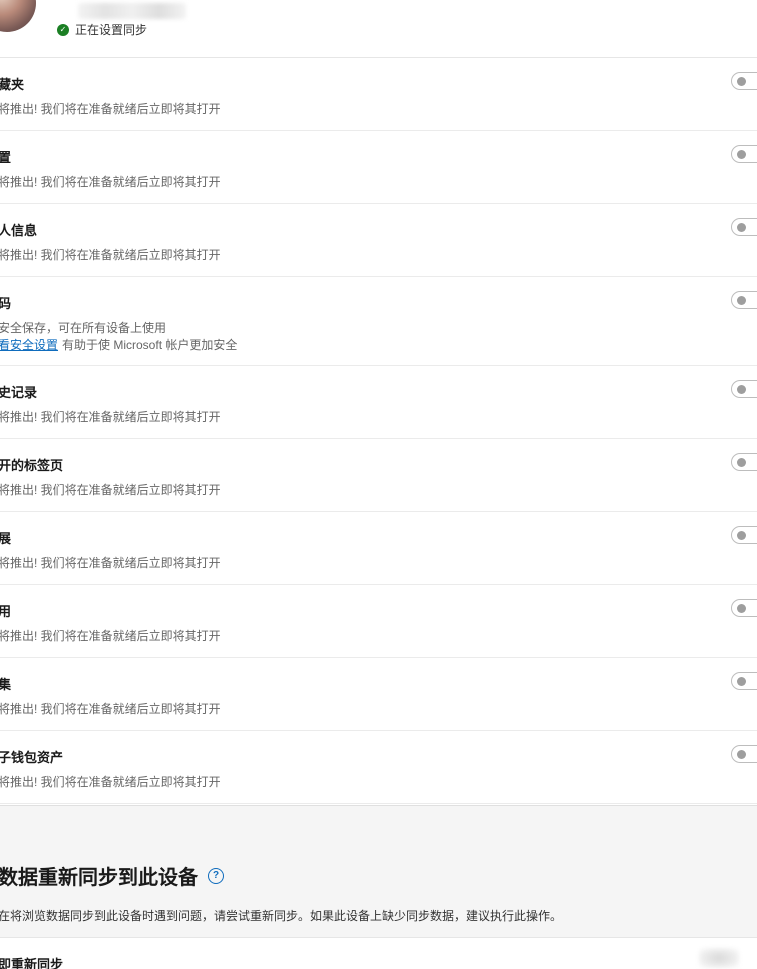  I want to click on personal-info-toggle, so click(744, 227).